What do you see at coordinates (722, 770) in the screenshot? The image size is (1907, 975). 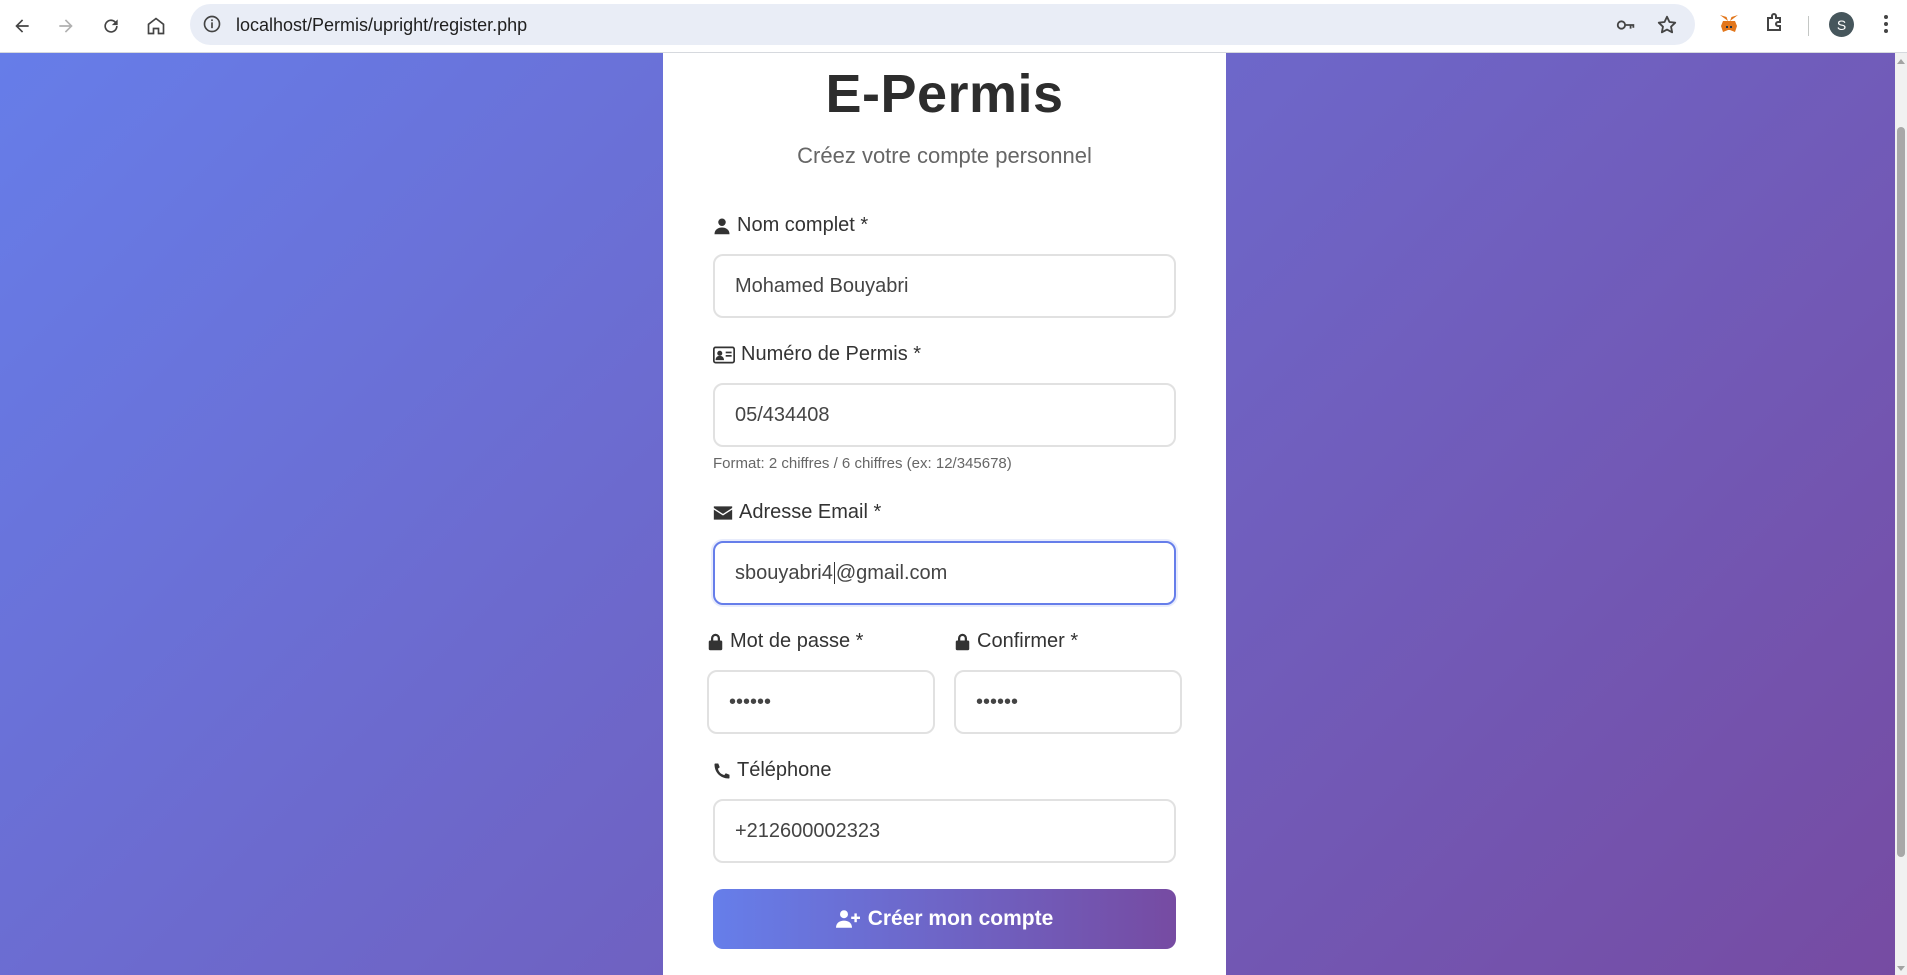 I see `phone-icon` at bounding box center [722, 770].